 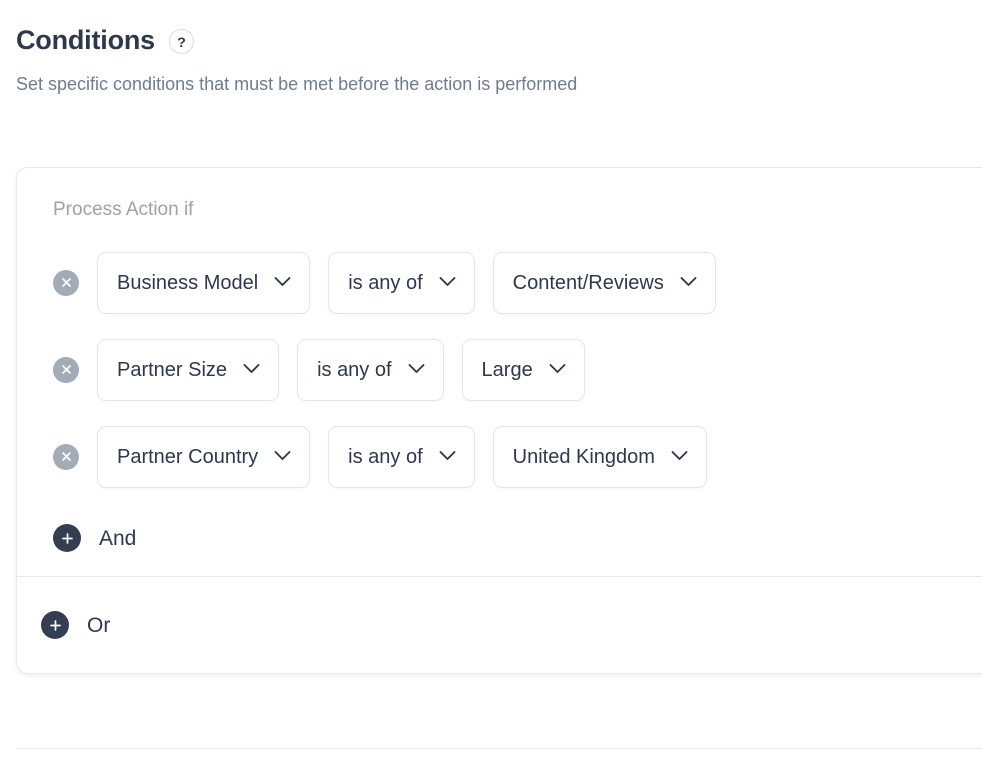 I want to click on condition-field-value: Partner Country, so click(x=188, y=456).